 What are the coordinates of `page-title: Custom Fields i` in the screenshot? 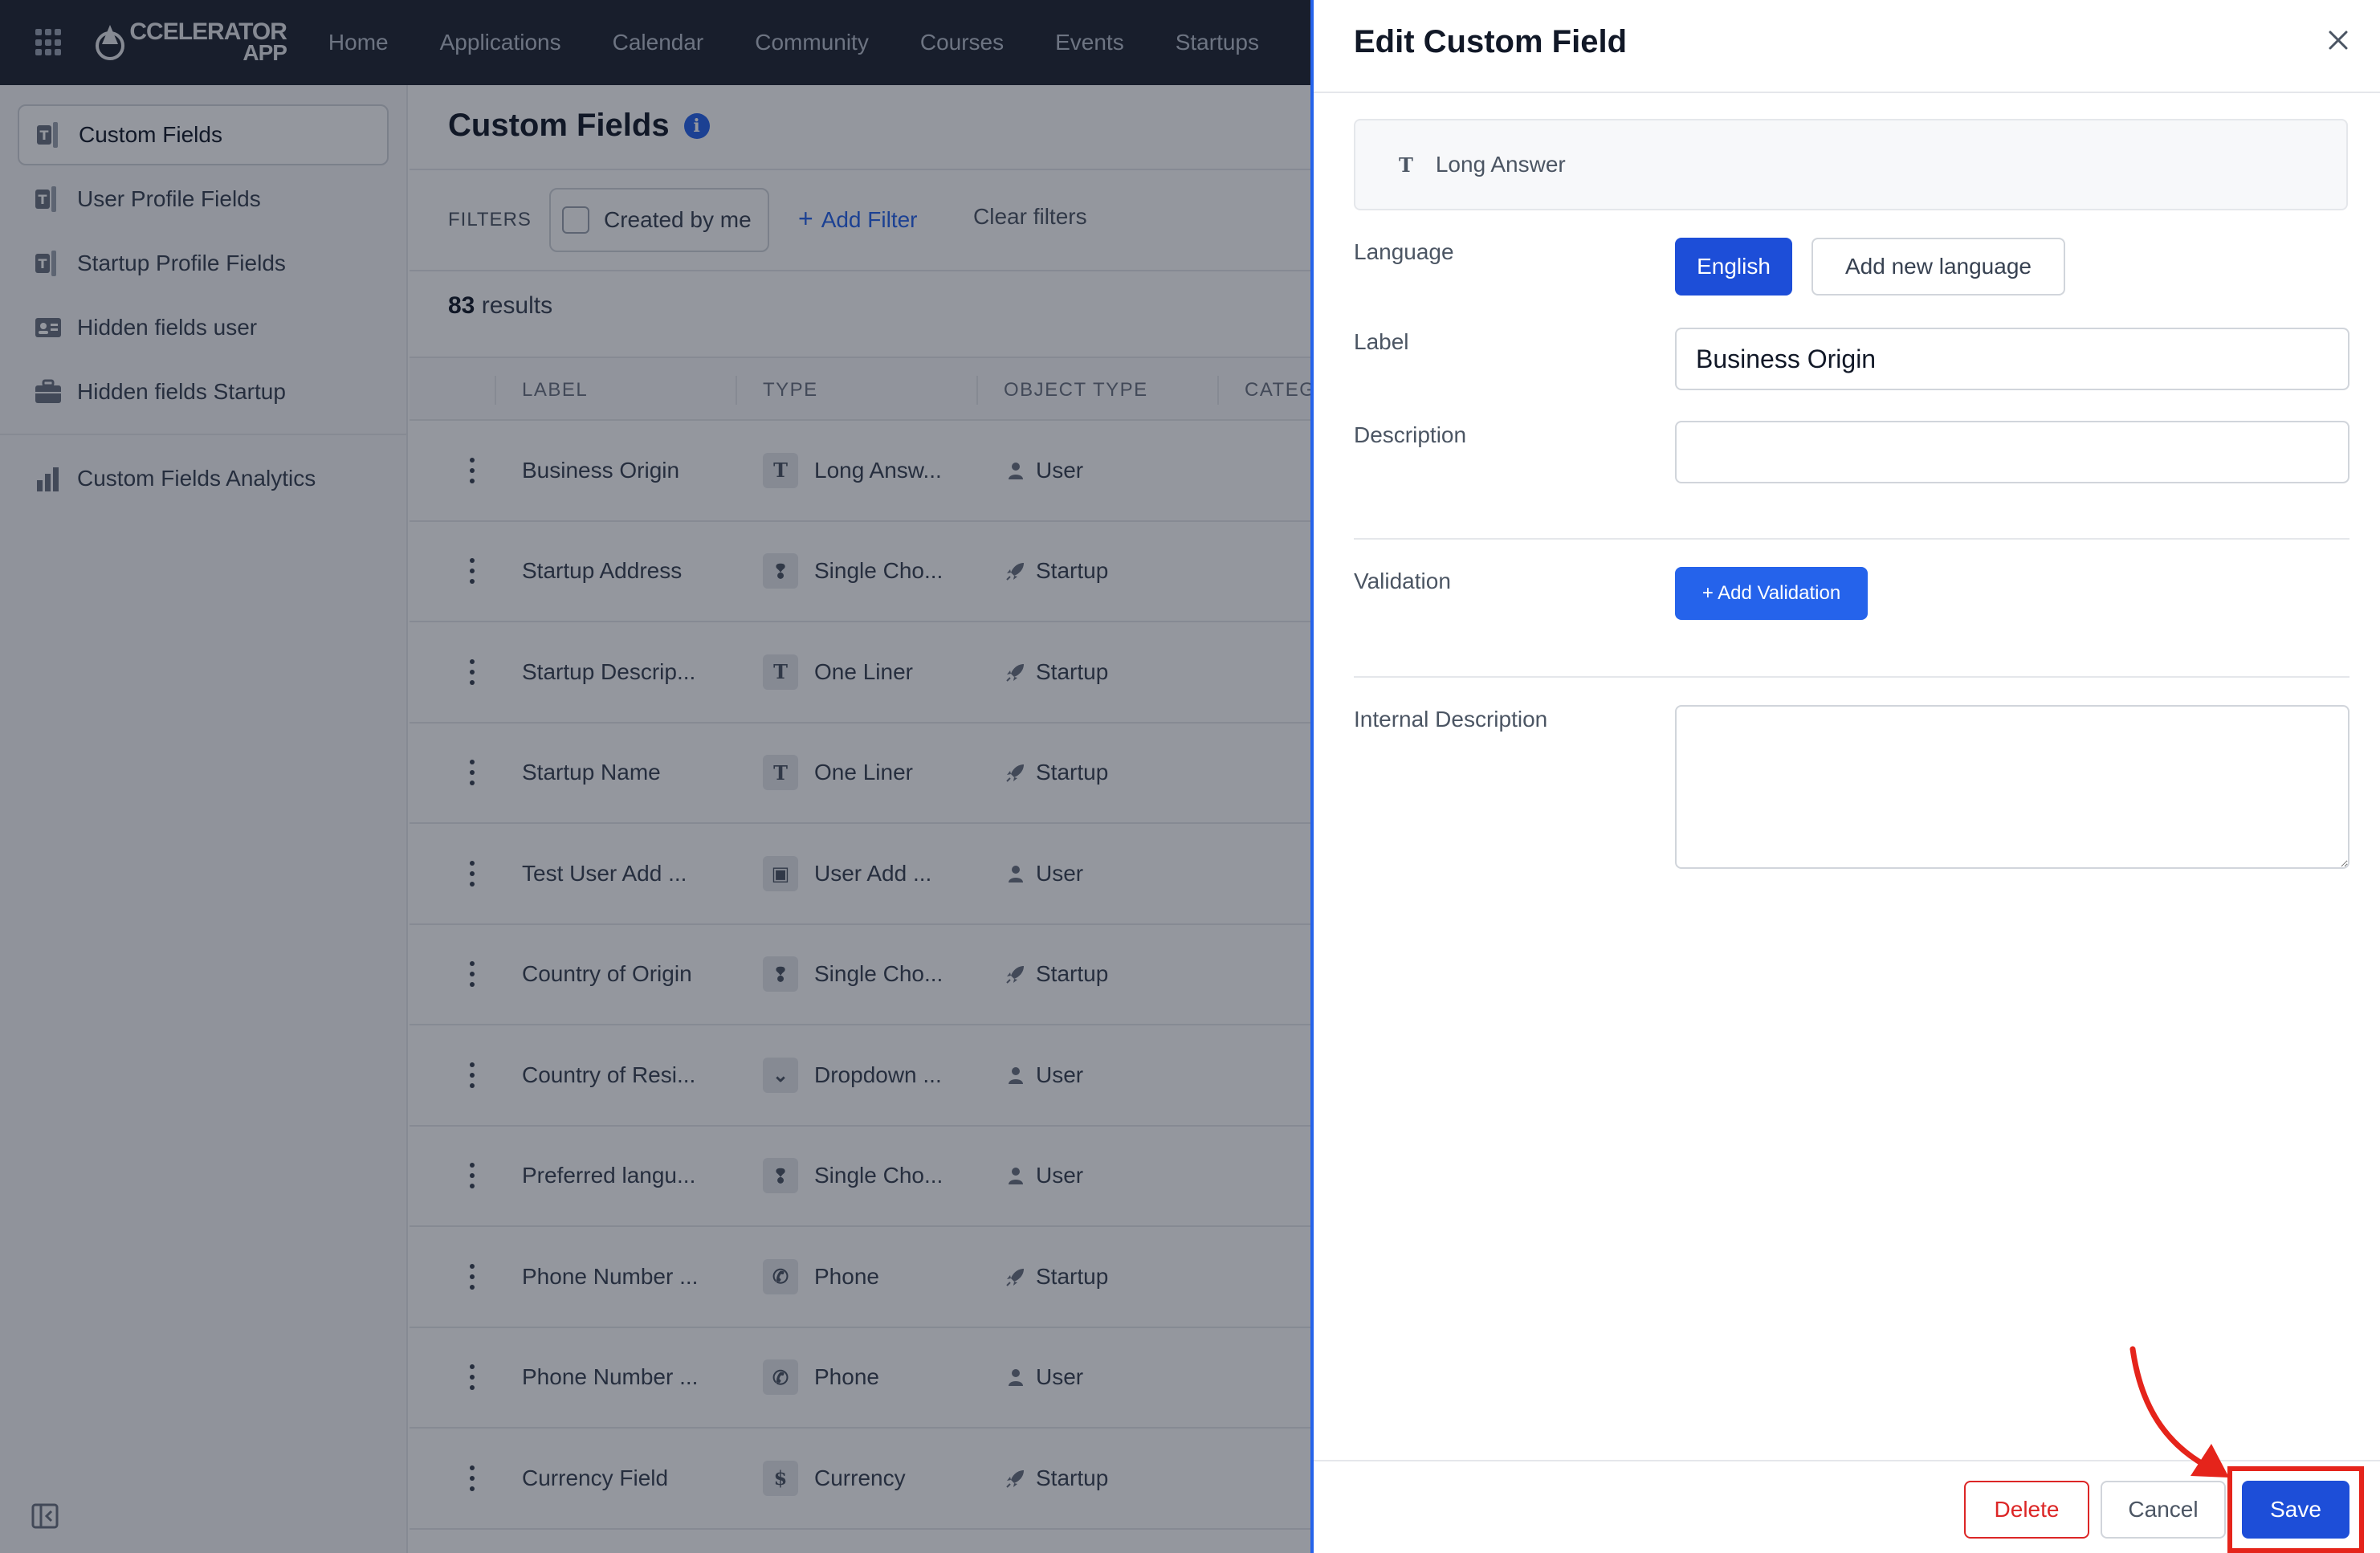 It's located at (579, 126).